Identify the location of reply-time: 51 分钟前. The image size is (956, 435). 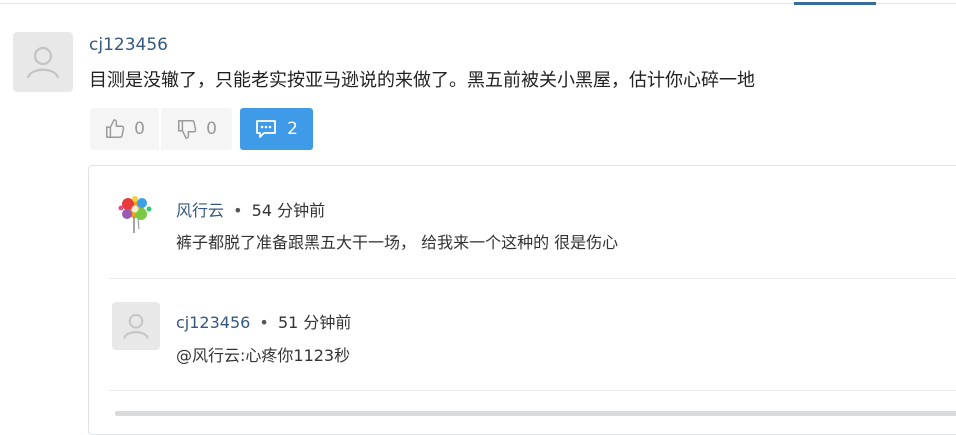
(314, 322).